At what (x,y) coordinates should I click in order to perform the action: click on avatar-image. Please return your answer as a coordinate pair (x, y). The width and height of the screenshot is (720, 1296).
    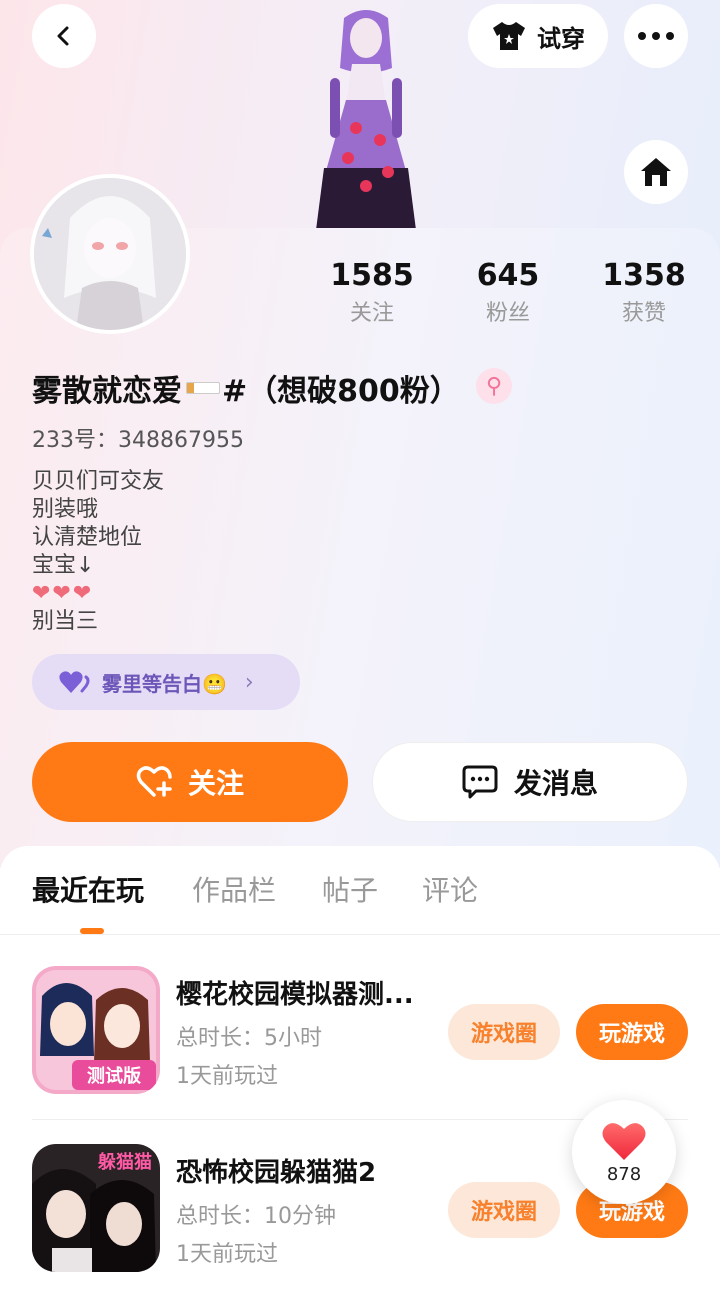
    Looking at the image, I should click on (110, 254).